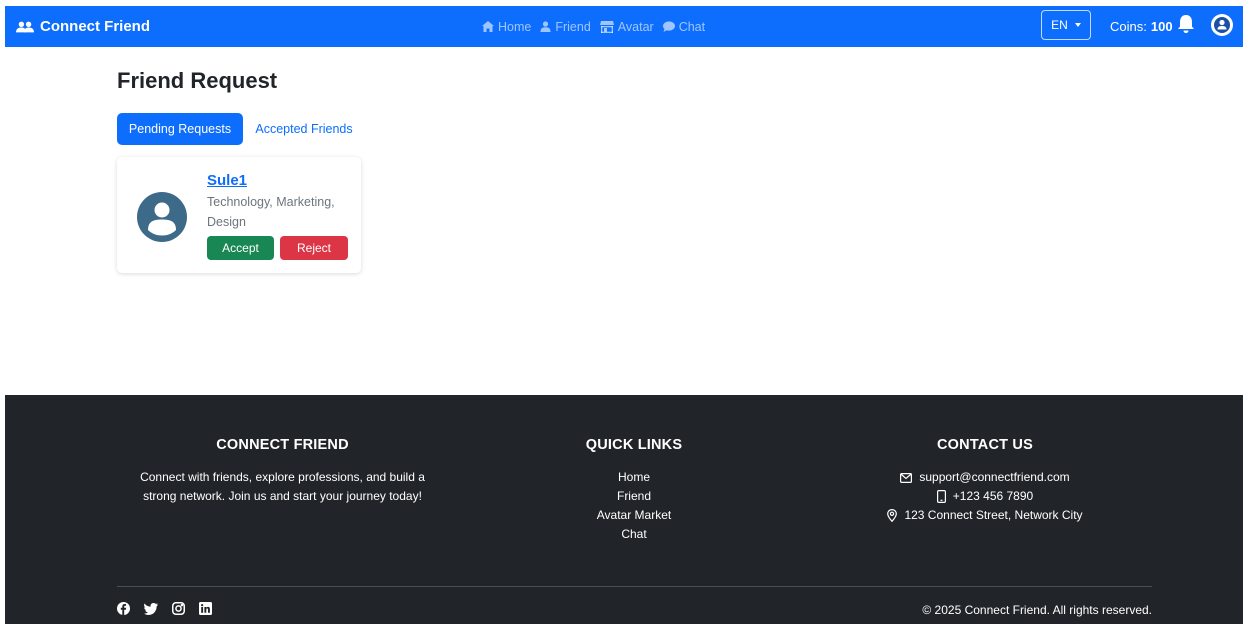 The image size is (1253, 624). Describe the element at coordinates (1161, 26) in the screenshot. I see `coins-value: 100` at that location.